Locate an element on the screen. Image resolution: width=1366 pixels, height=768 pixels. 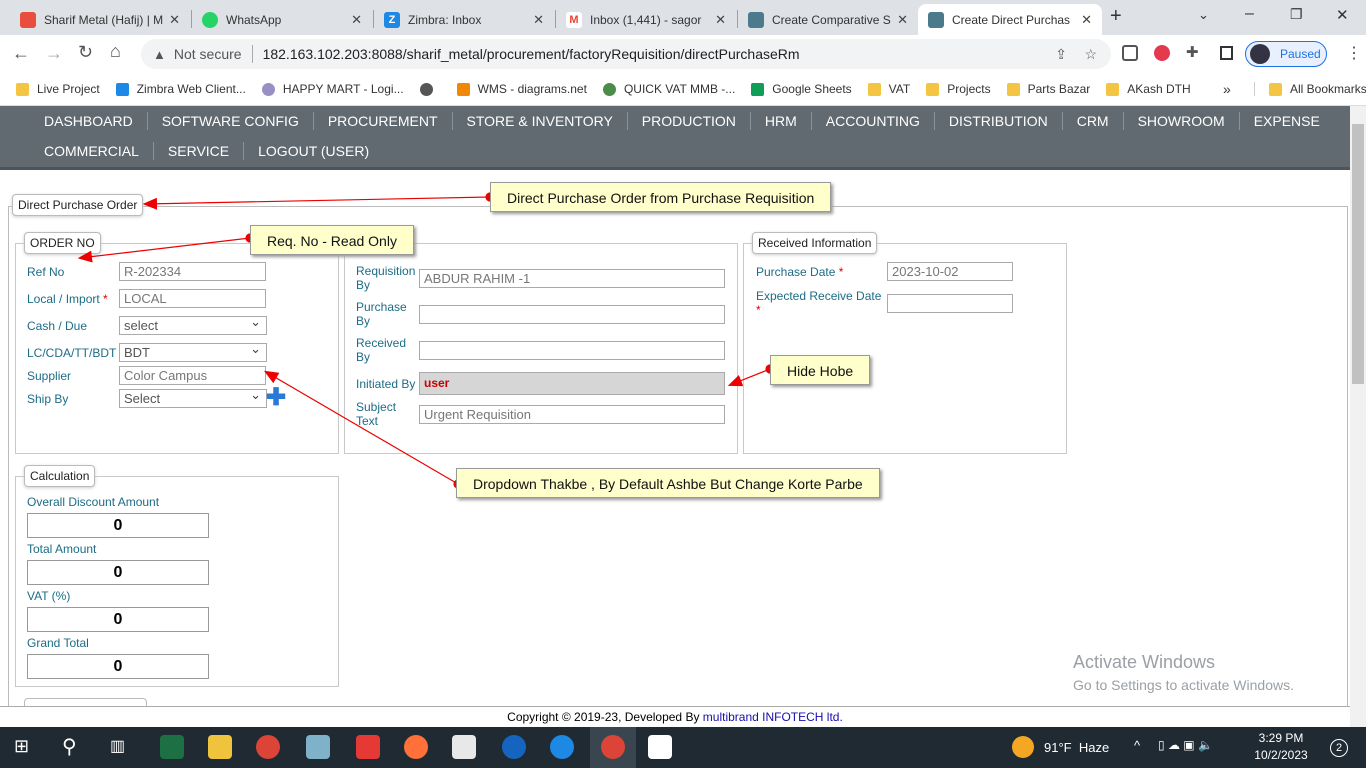
copyright-text: Copyright © 2019-23, Developed By is located at coordinates (605, 717).